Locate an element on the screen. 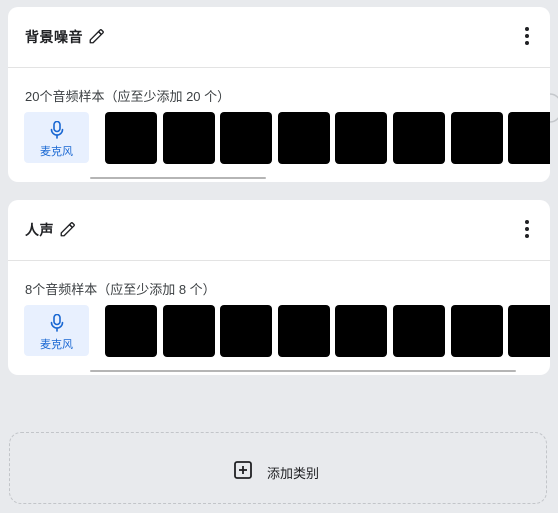  add-category-button: 添加类别 is located at coordinates (278, 468).